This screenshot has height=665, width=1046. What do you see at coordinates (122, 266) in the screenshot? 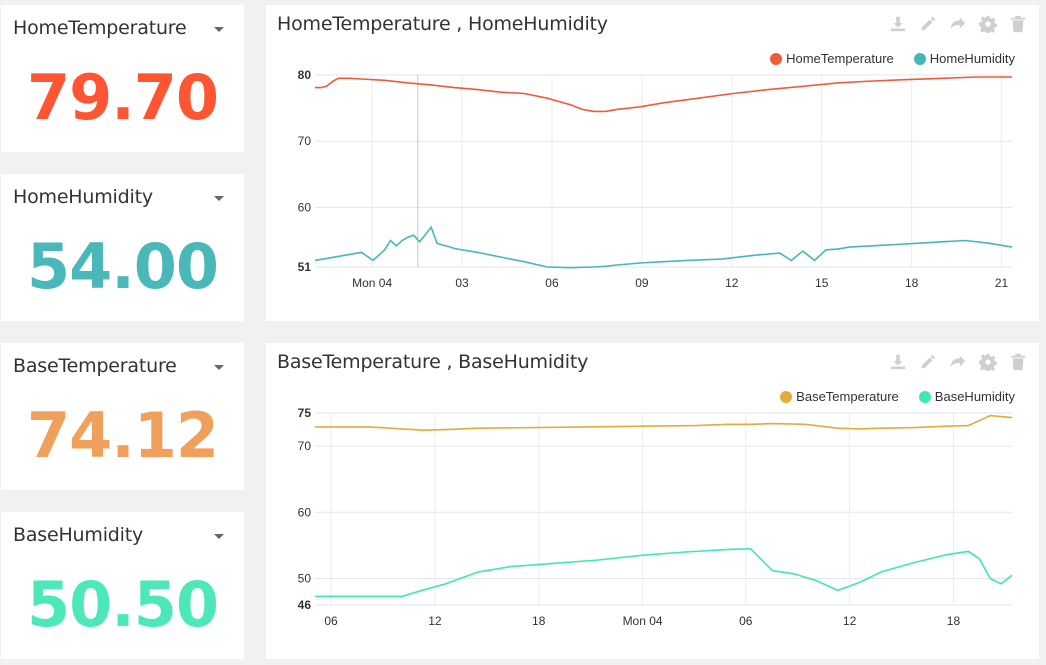
I see `widget-value: 54.00` at bounding box center [122, 266].